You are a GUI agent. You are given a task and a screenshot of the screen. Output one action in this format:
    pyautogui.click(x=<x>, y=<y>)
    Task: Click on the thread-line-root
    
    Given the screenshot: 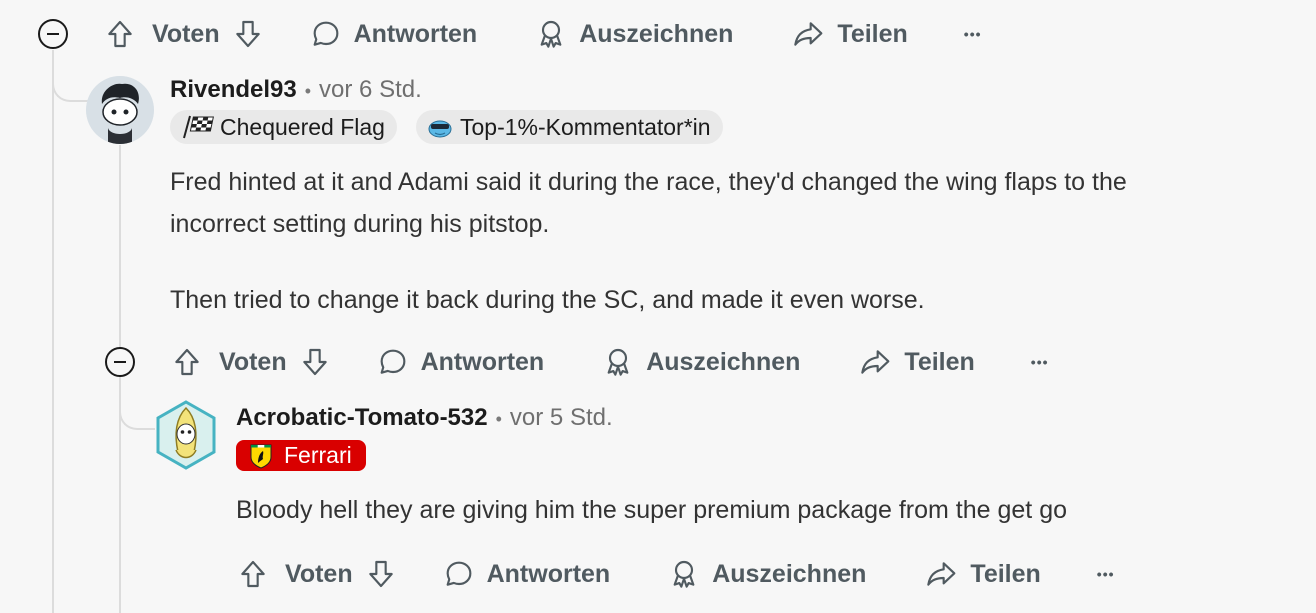 What is the action you would take?
    pyautogui.click(x=53, y=331)
    